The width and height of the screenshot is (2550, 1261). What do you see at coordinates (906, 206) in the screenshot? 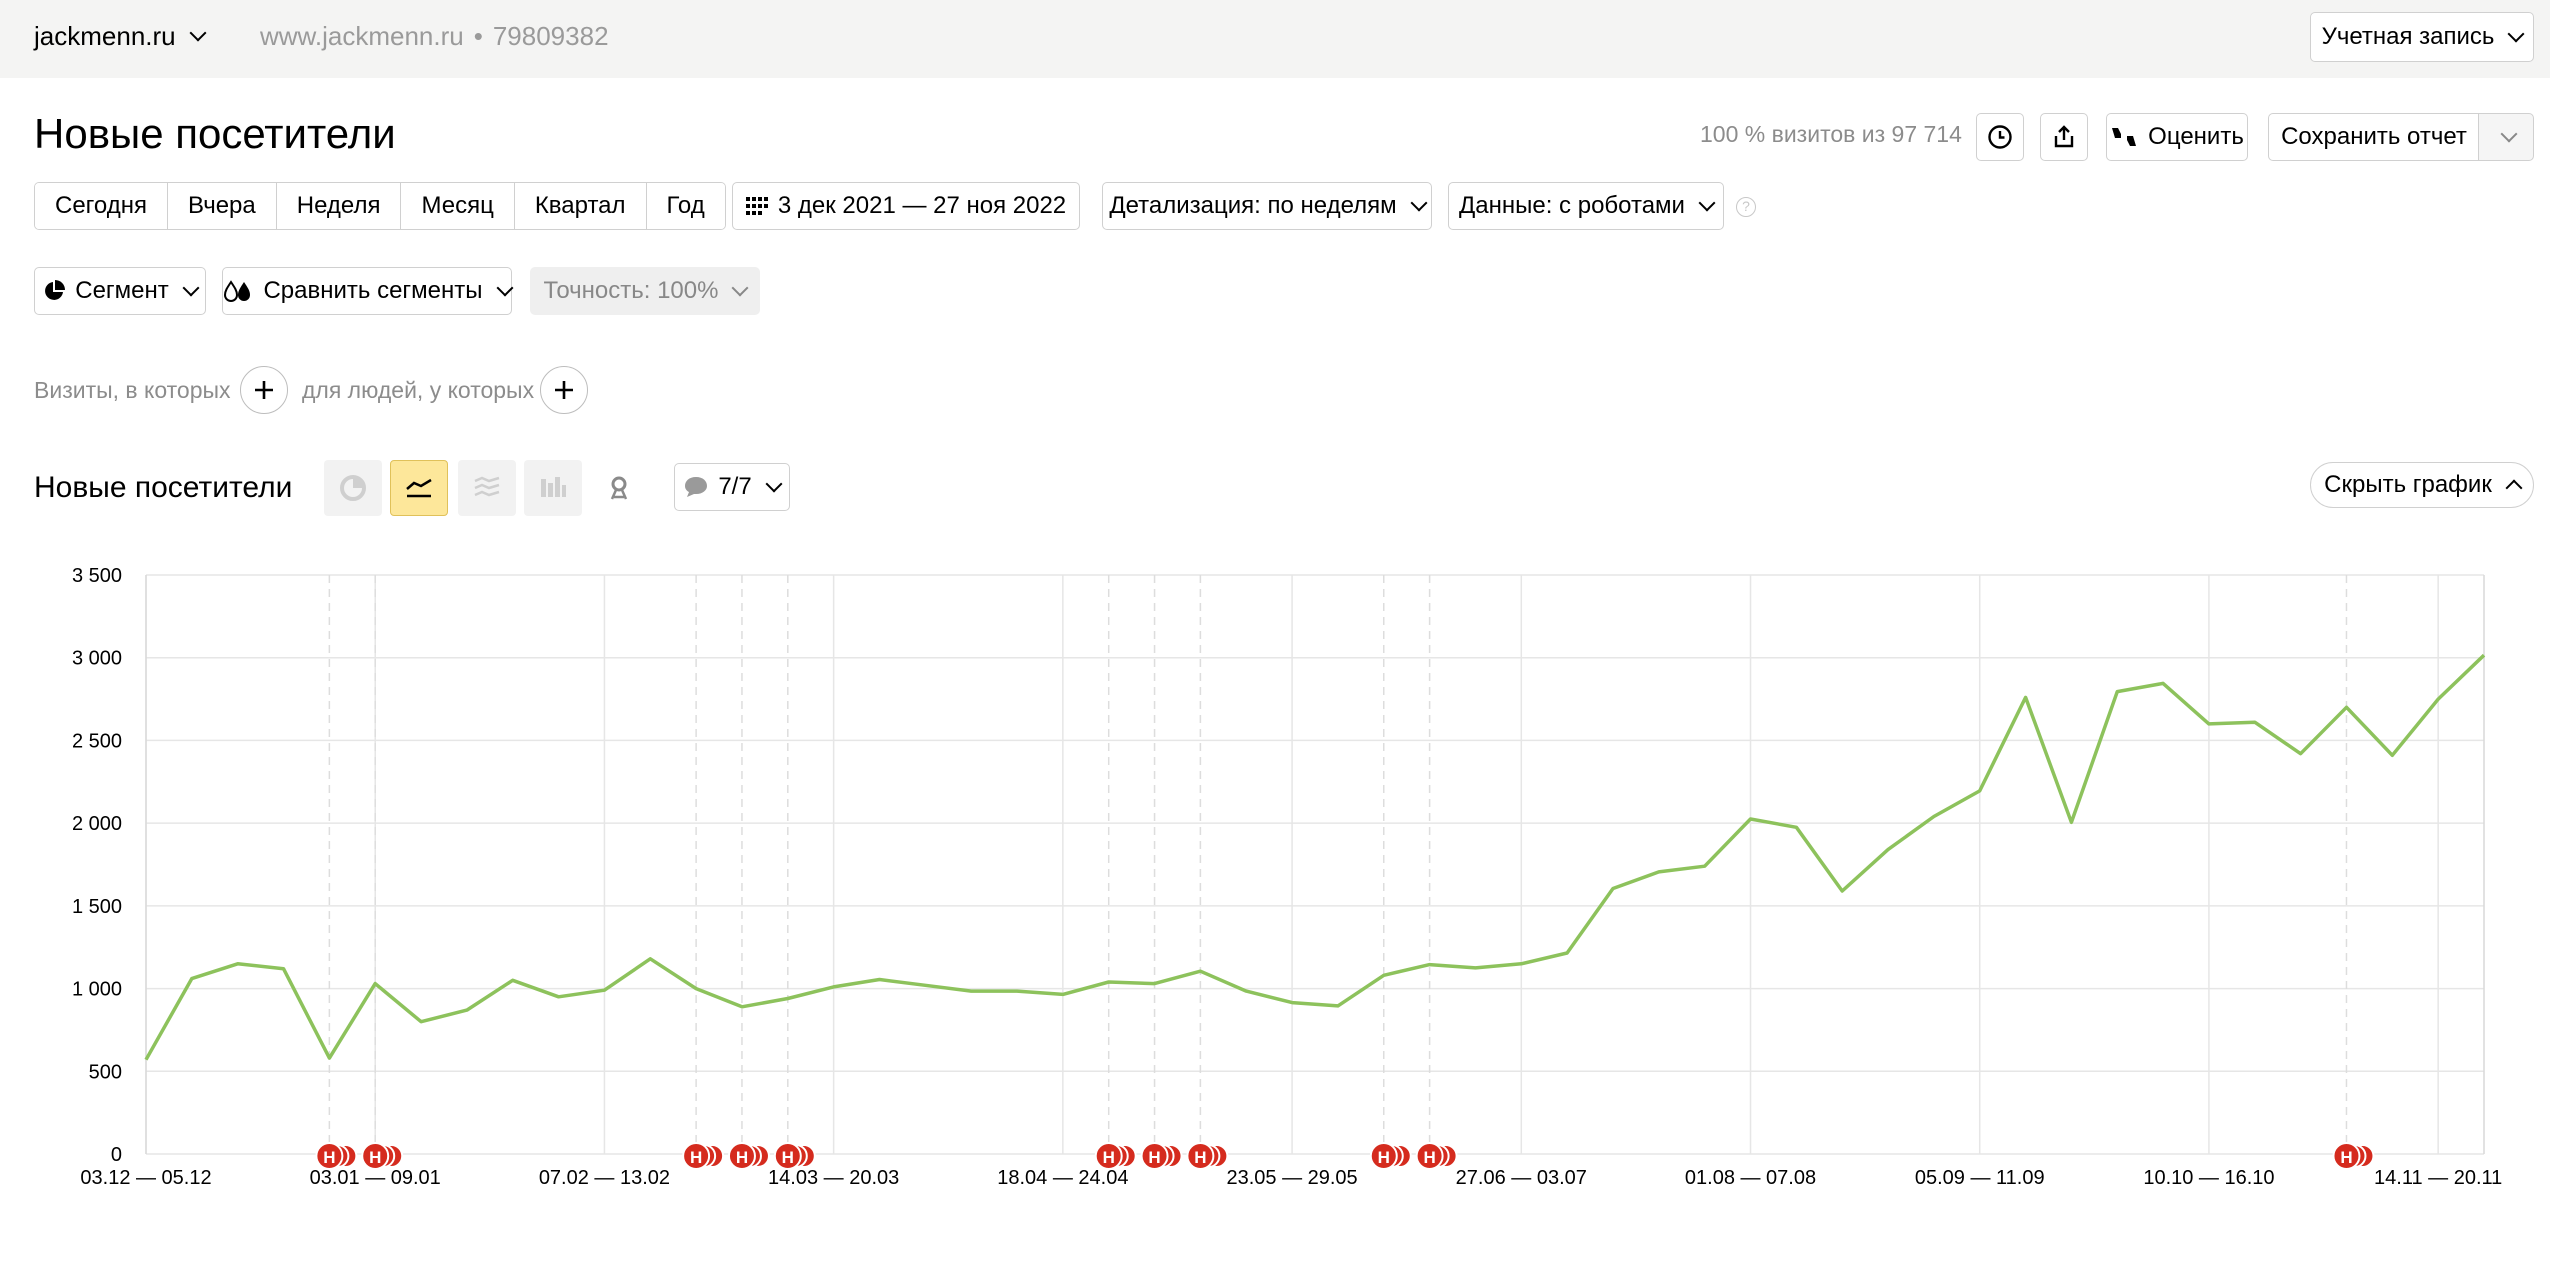
I see `date-range-button: 3 дек 2021 — 27 ноя 2022` at bounding box center [906, 206].